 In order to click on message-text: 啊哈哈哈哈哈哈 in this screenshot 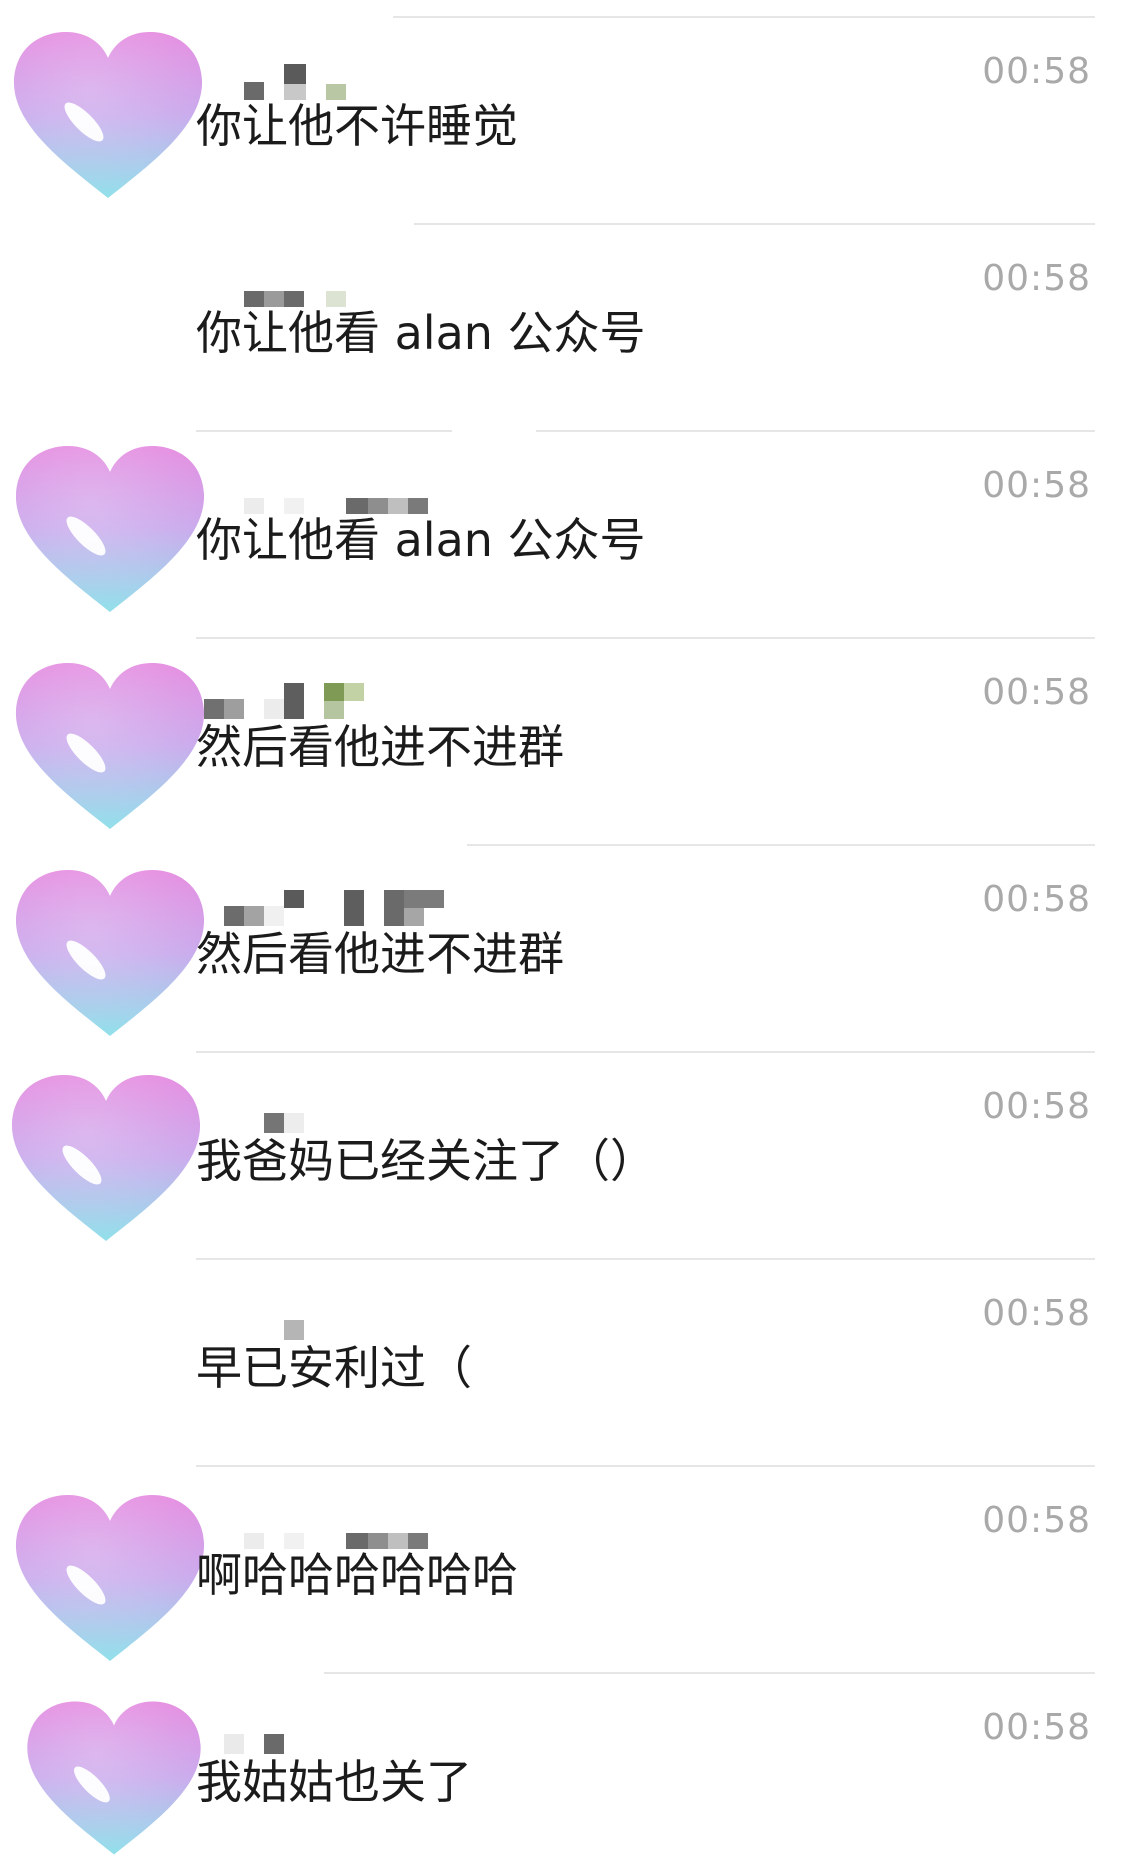, I will do `click(357, 1575)`.